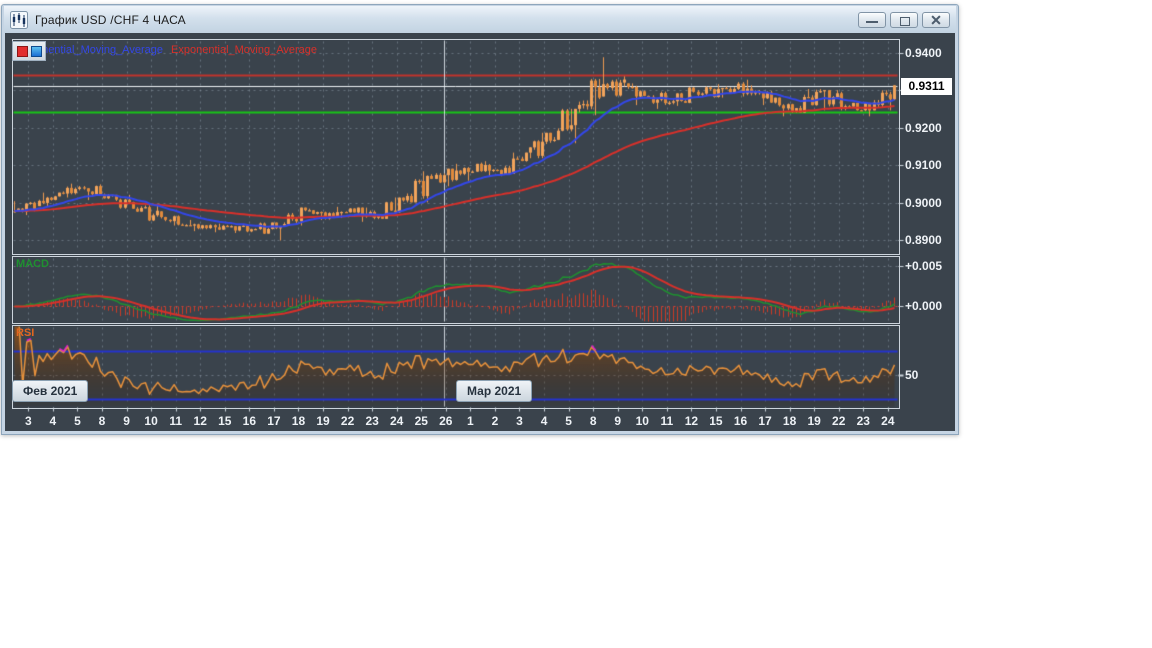 The width and height of the screenshot is (1152, 648). What do you see at coordinates (936, 19) in the screenshot?
I see `close-button` at bounding box center [936, 19].